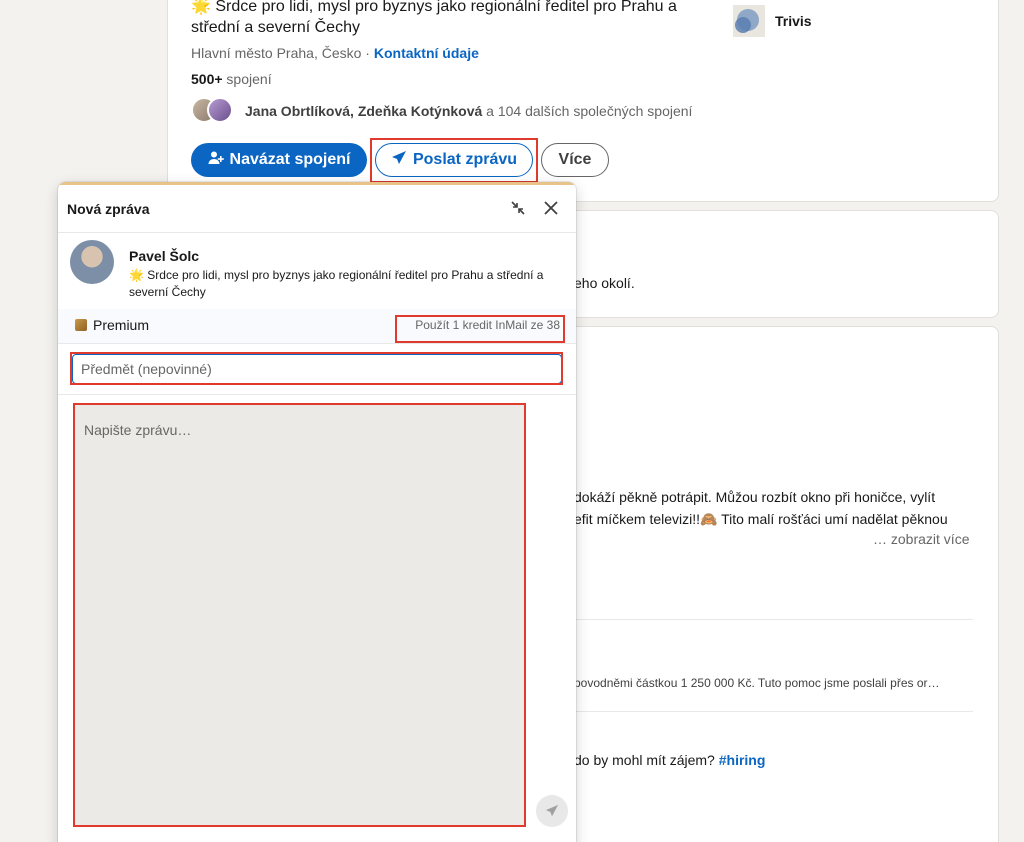  What do you see at coordinates (575, 160) in the screenshot?
I see `more-button: Více` at bounding box center [575, 160].